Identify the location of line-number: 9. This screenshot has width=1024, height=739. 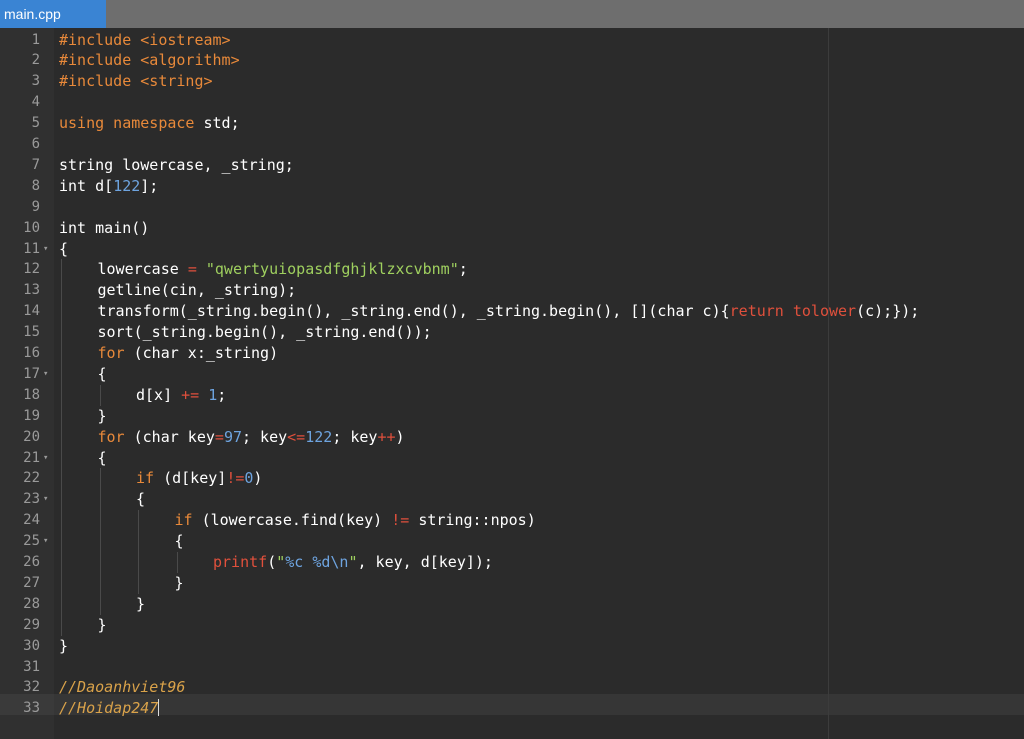
(35, 206).